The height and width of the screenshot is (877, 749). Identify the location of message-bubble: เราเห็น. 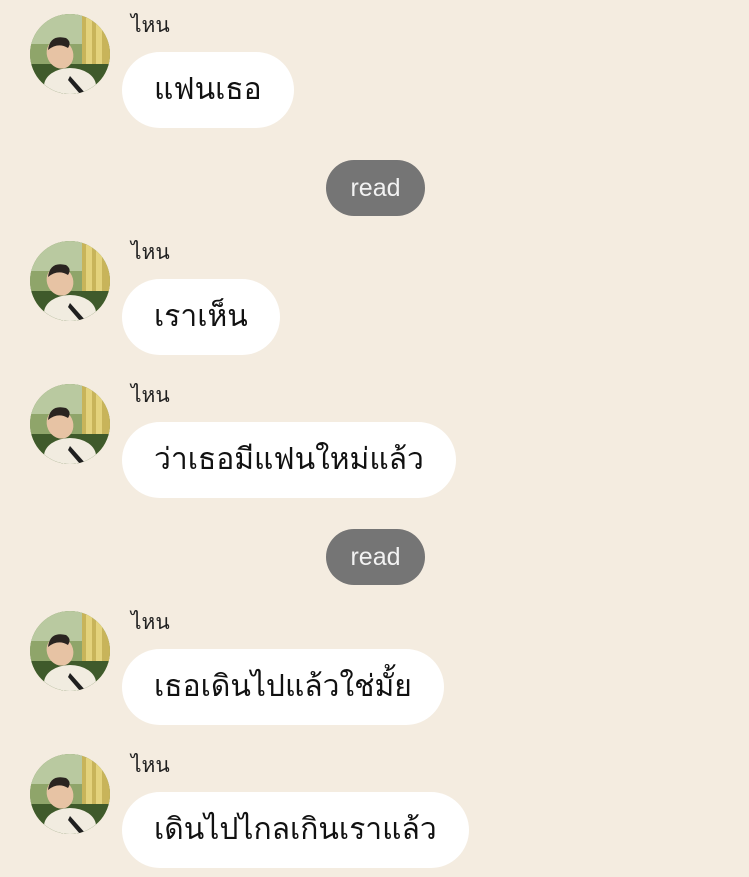
(201, 317).